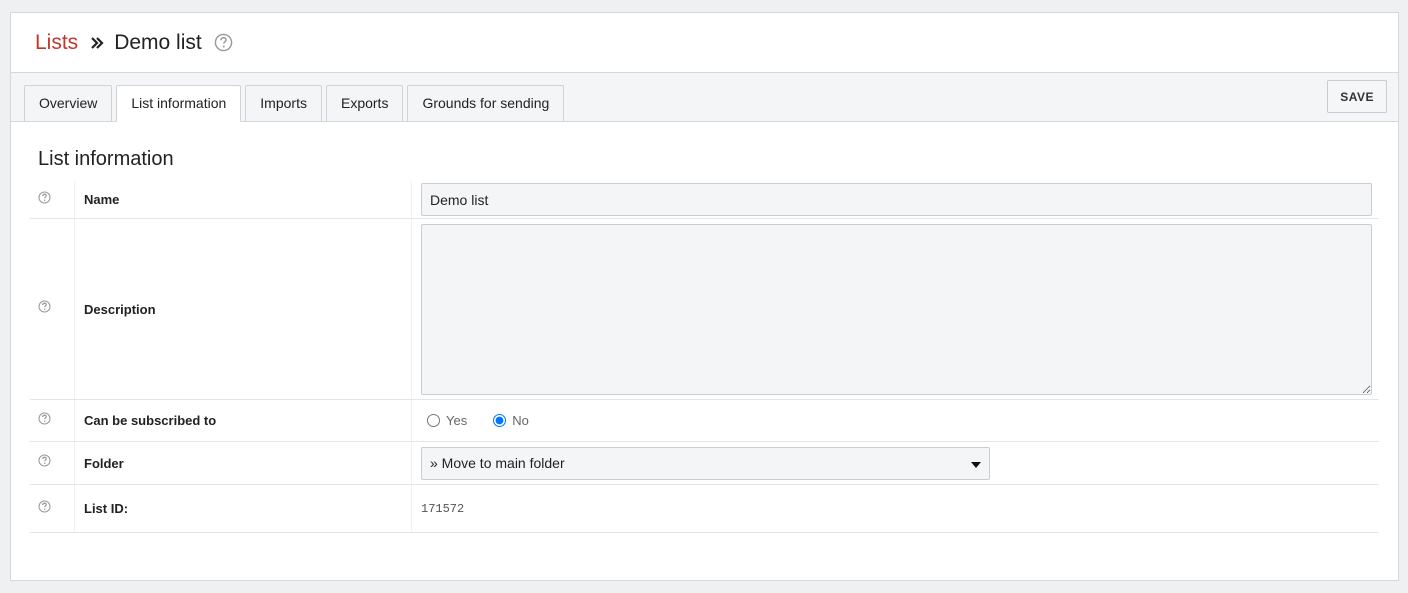 Image resolution: width=1408 pixels, height=593 pixels. Describe the element at coordinates (106, 159) in the screenshot. I see `section-title: List information` at that location.